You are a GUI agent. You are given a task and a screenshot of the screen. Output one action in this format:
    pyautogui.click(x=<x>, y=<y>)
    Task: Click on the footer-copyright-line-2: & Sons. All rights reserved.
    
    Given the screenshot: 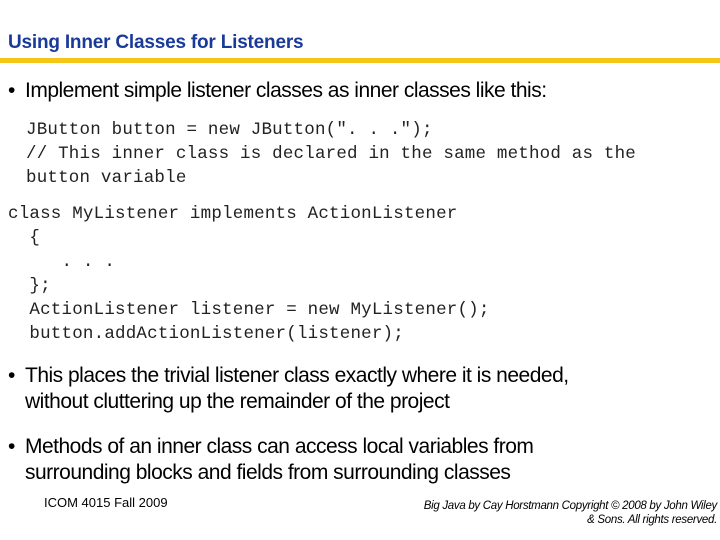 What is the action you would take?
    pyautogui.click(x=652, y=520)
    